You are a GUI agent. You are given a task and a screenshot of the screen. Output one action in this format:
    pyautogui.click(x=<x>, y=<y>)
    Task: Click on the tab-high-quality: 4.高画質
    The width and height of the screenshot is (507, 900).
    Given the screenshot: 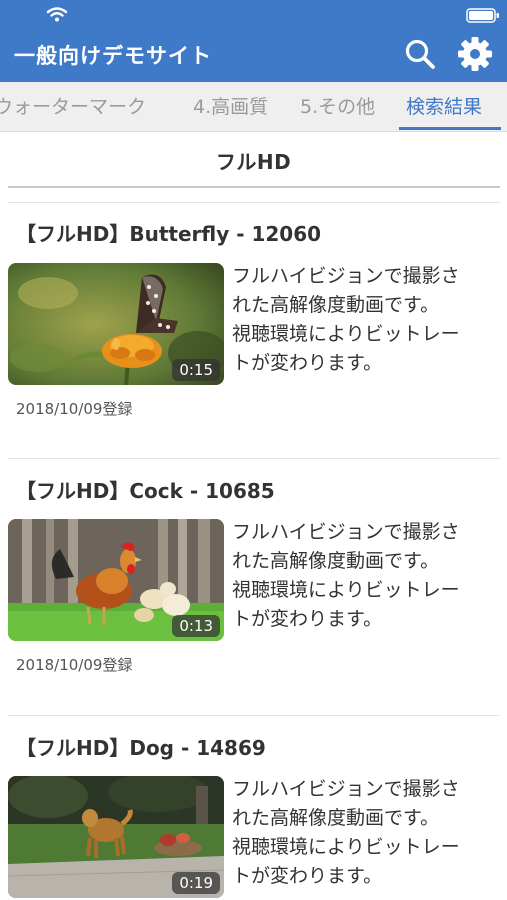 What is the action you would take?
    pyautogui.click(x=230, y=106)
    